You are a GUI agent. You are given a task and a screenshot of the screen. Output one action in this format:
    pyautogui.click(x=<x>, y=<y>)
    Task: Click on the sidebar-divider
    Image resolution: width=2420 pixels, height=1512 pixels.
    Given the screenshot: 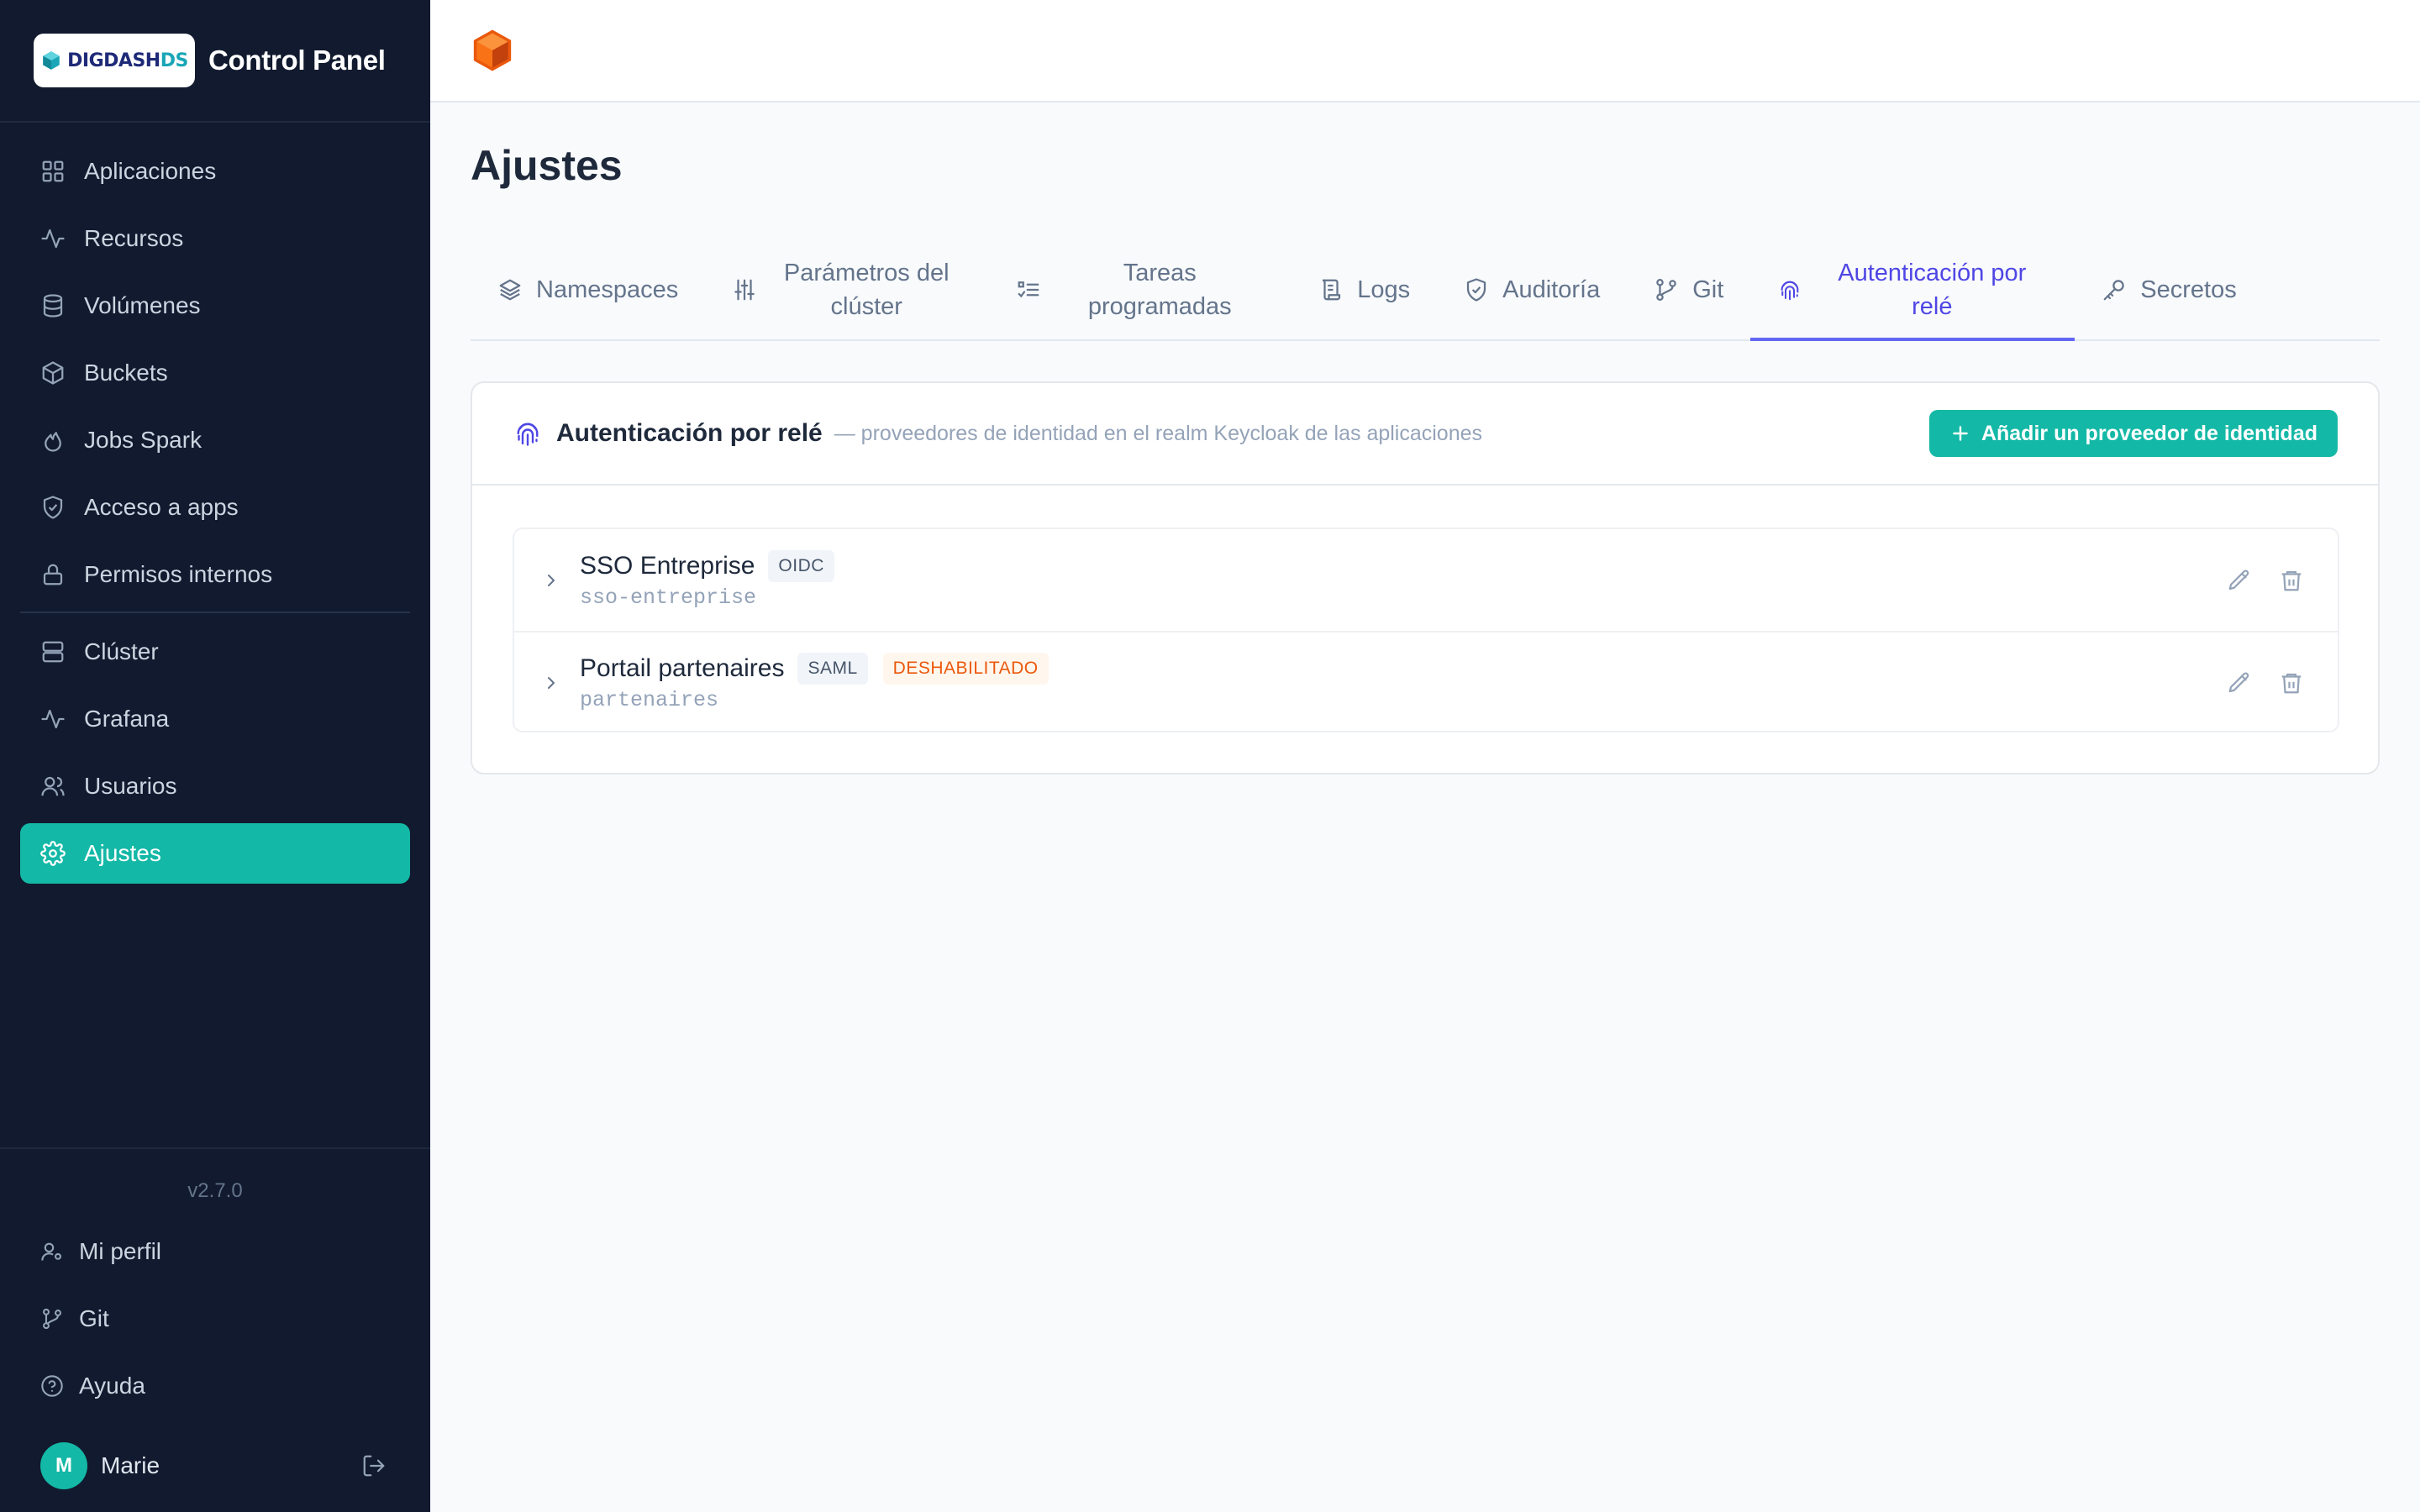 What is the action you would take?
    pyautogui.click(x=215, y=612)
    